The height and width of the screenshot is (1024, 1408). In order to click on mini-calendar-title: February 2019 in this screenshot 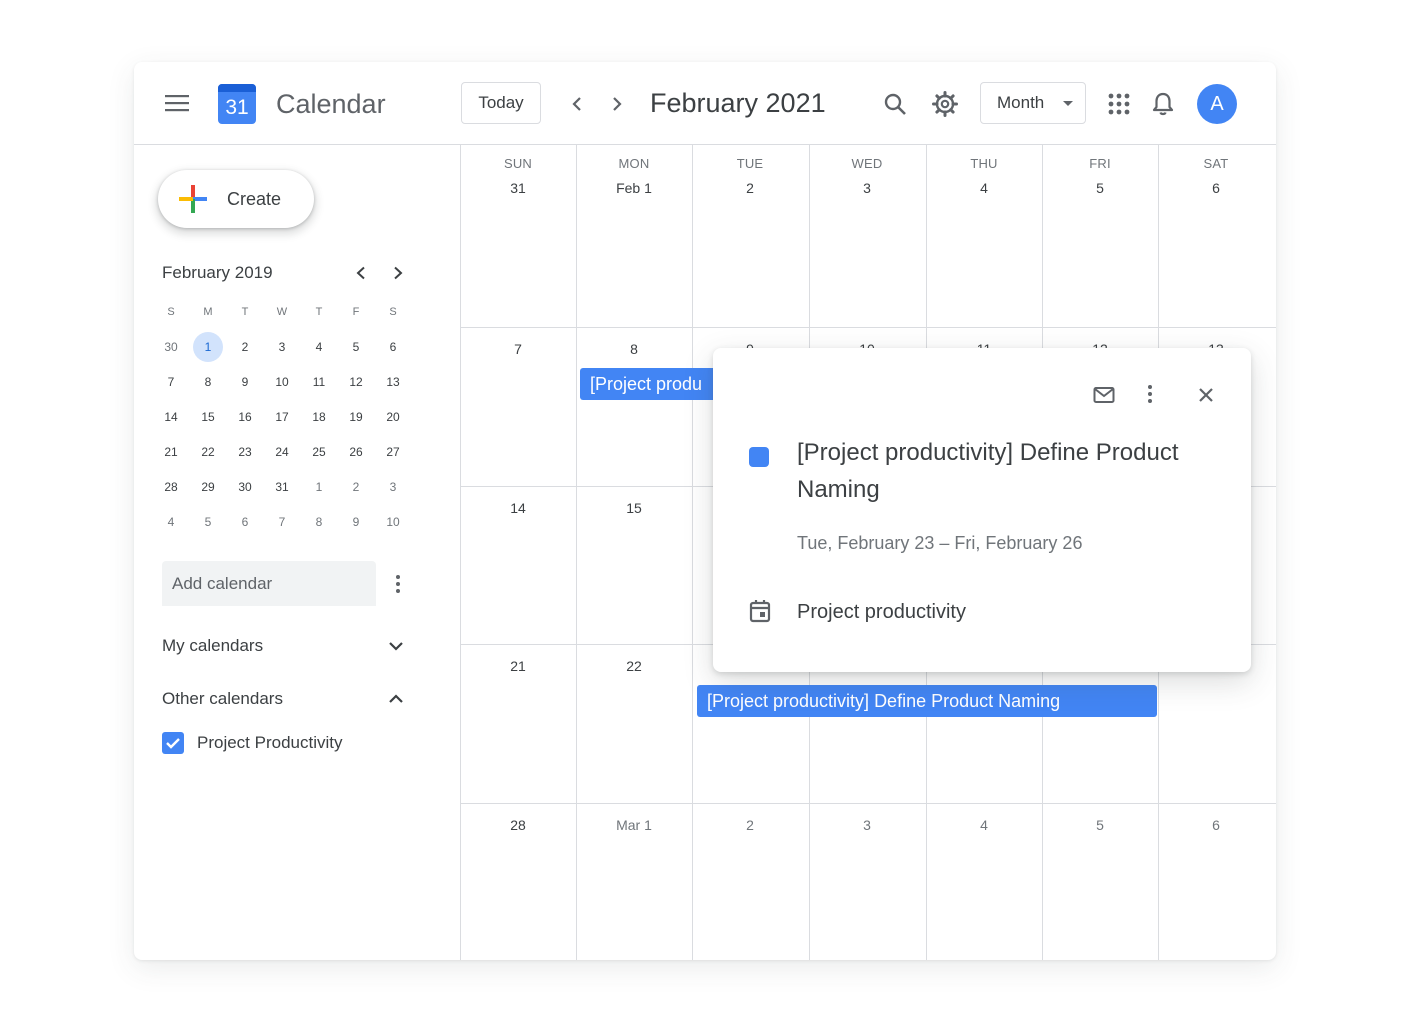, I will do `click(217, 272)`.